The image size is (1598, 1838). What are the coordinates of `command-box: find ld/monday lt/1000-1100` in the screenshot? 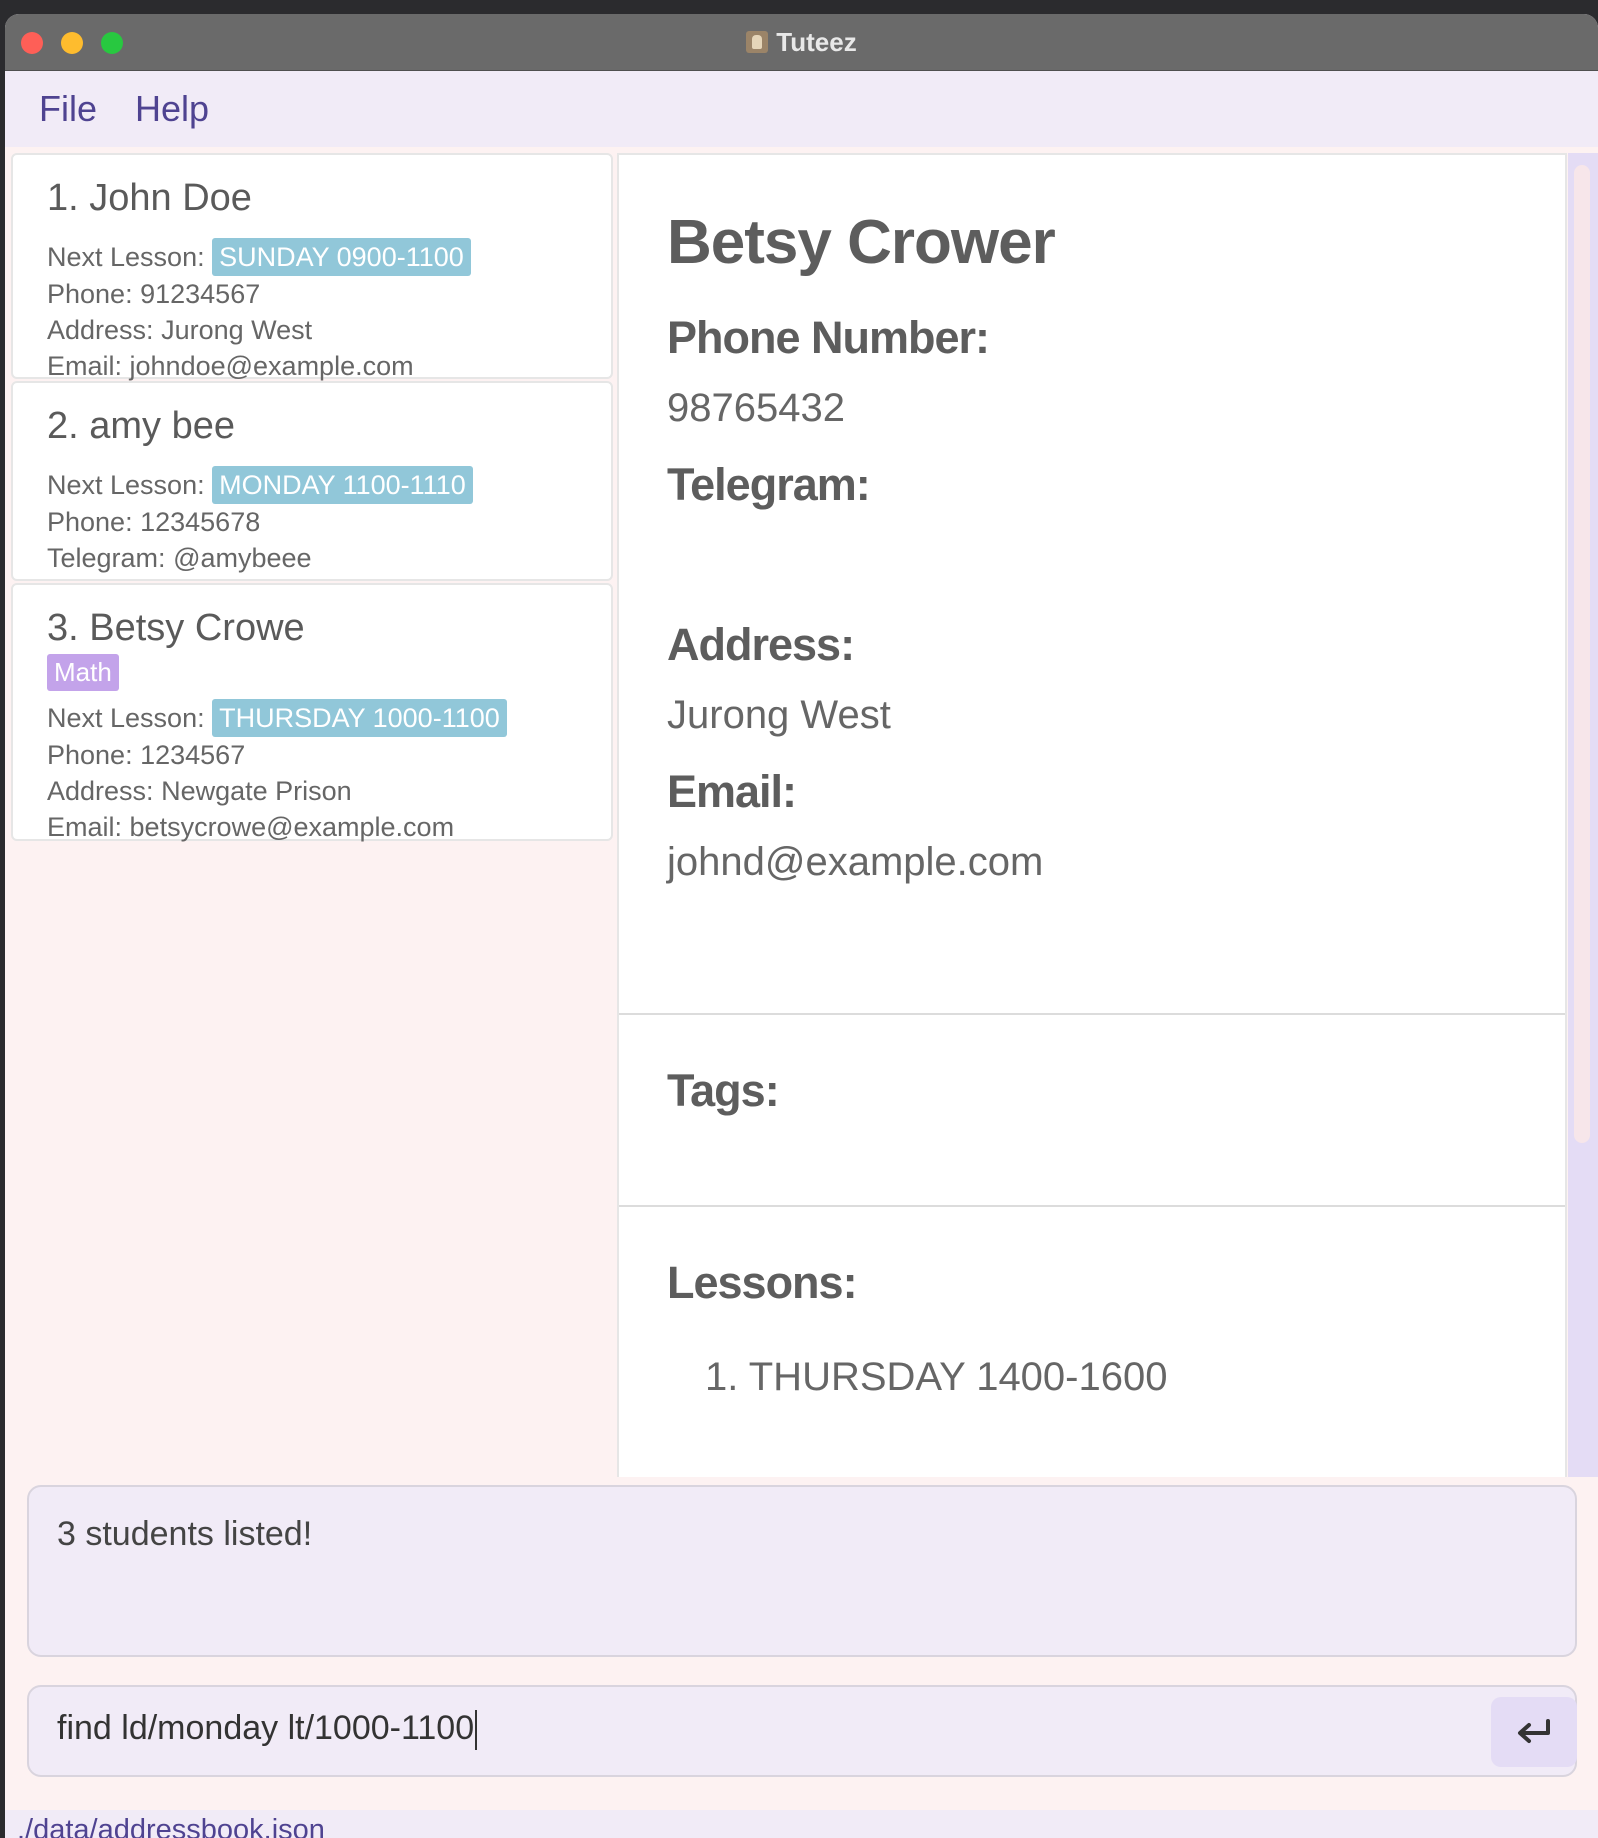 It's located at (802, 1731).